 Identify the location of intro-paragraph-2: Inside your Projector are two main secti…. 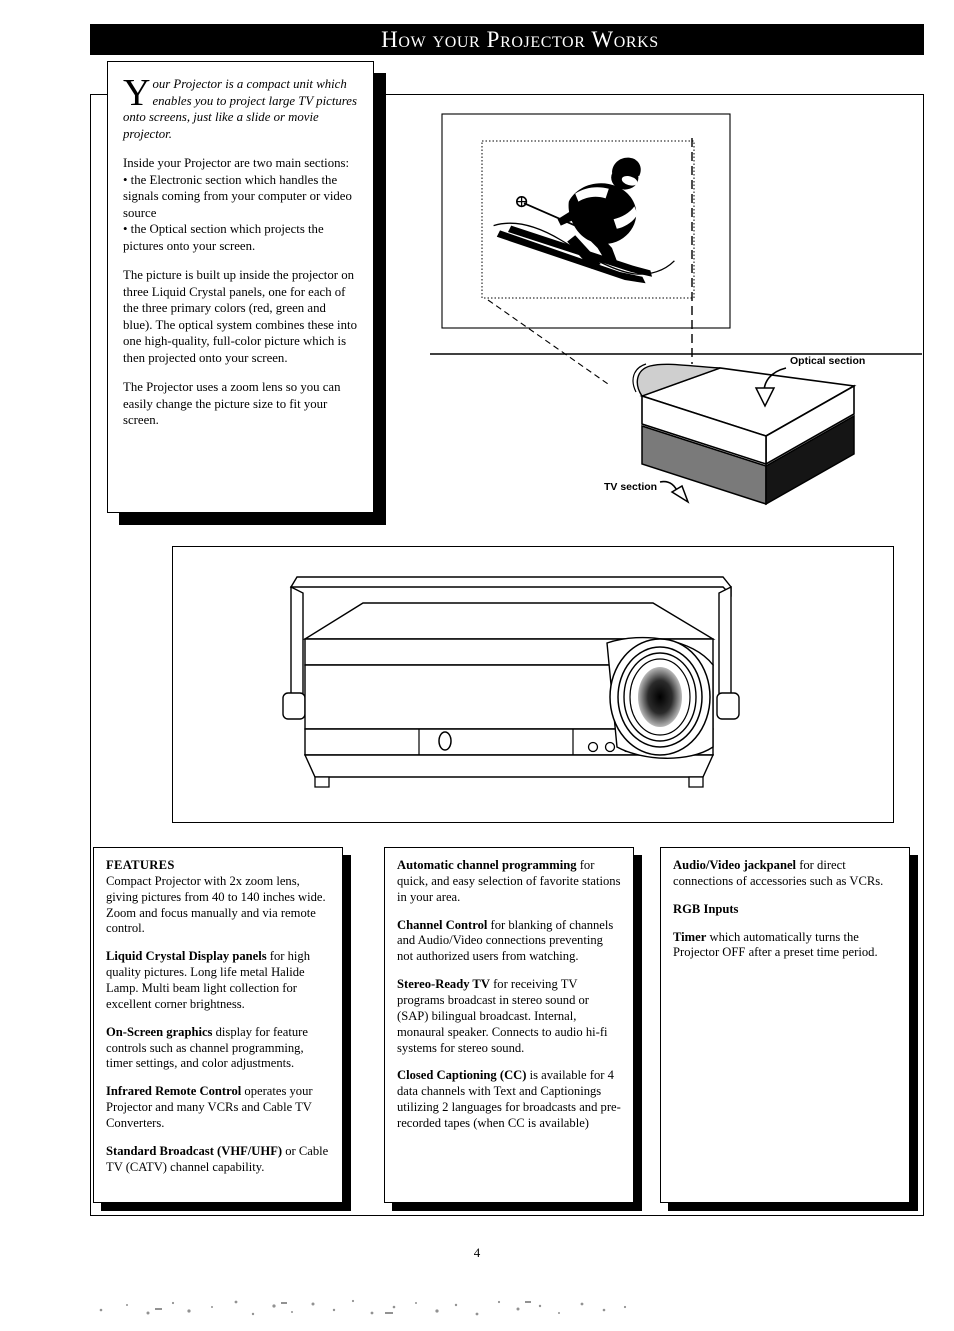
(240, 204).